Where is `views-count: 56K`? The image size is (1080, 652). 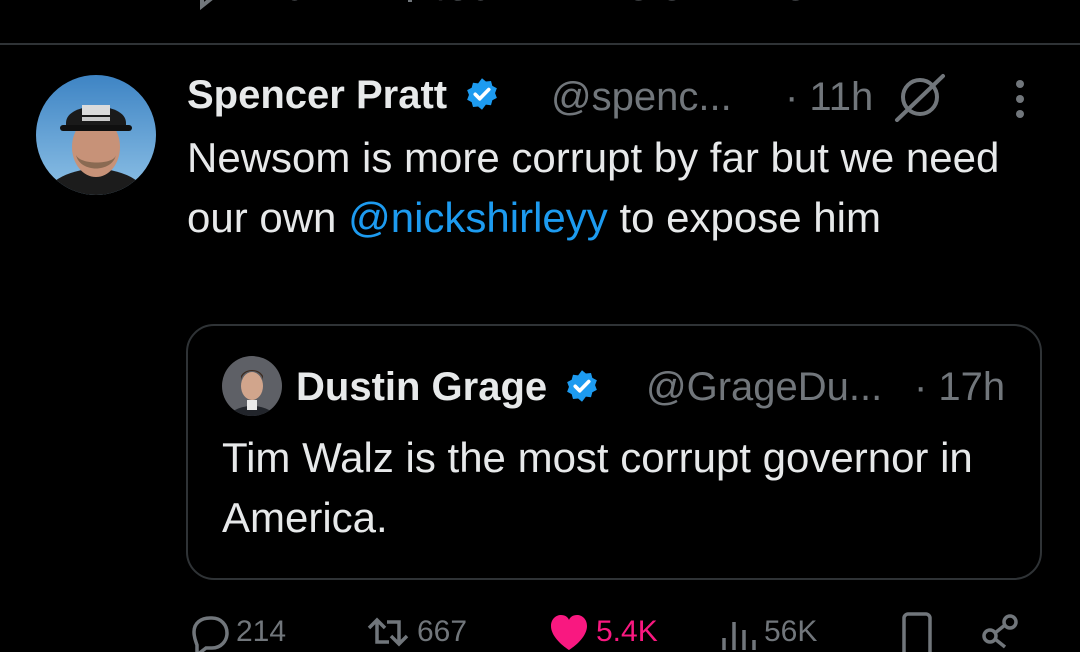
views-count: 56K is located at coordinates (791, 631).